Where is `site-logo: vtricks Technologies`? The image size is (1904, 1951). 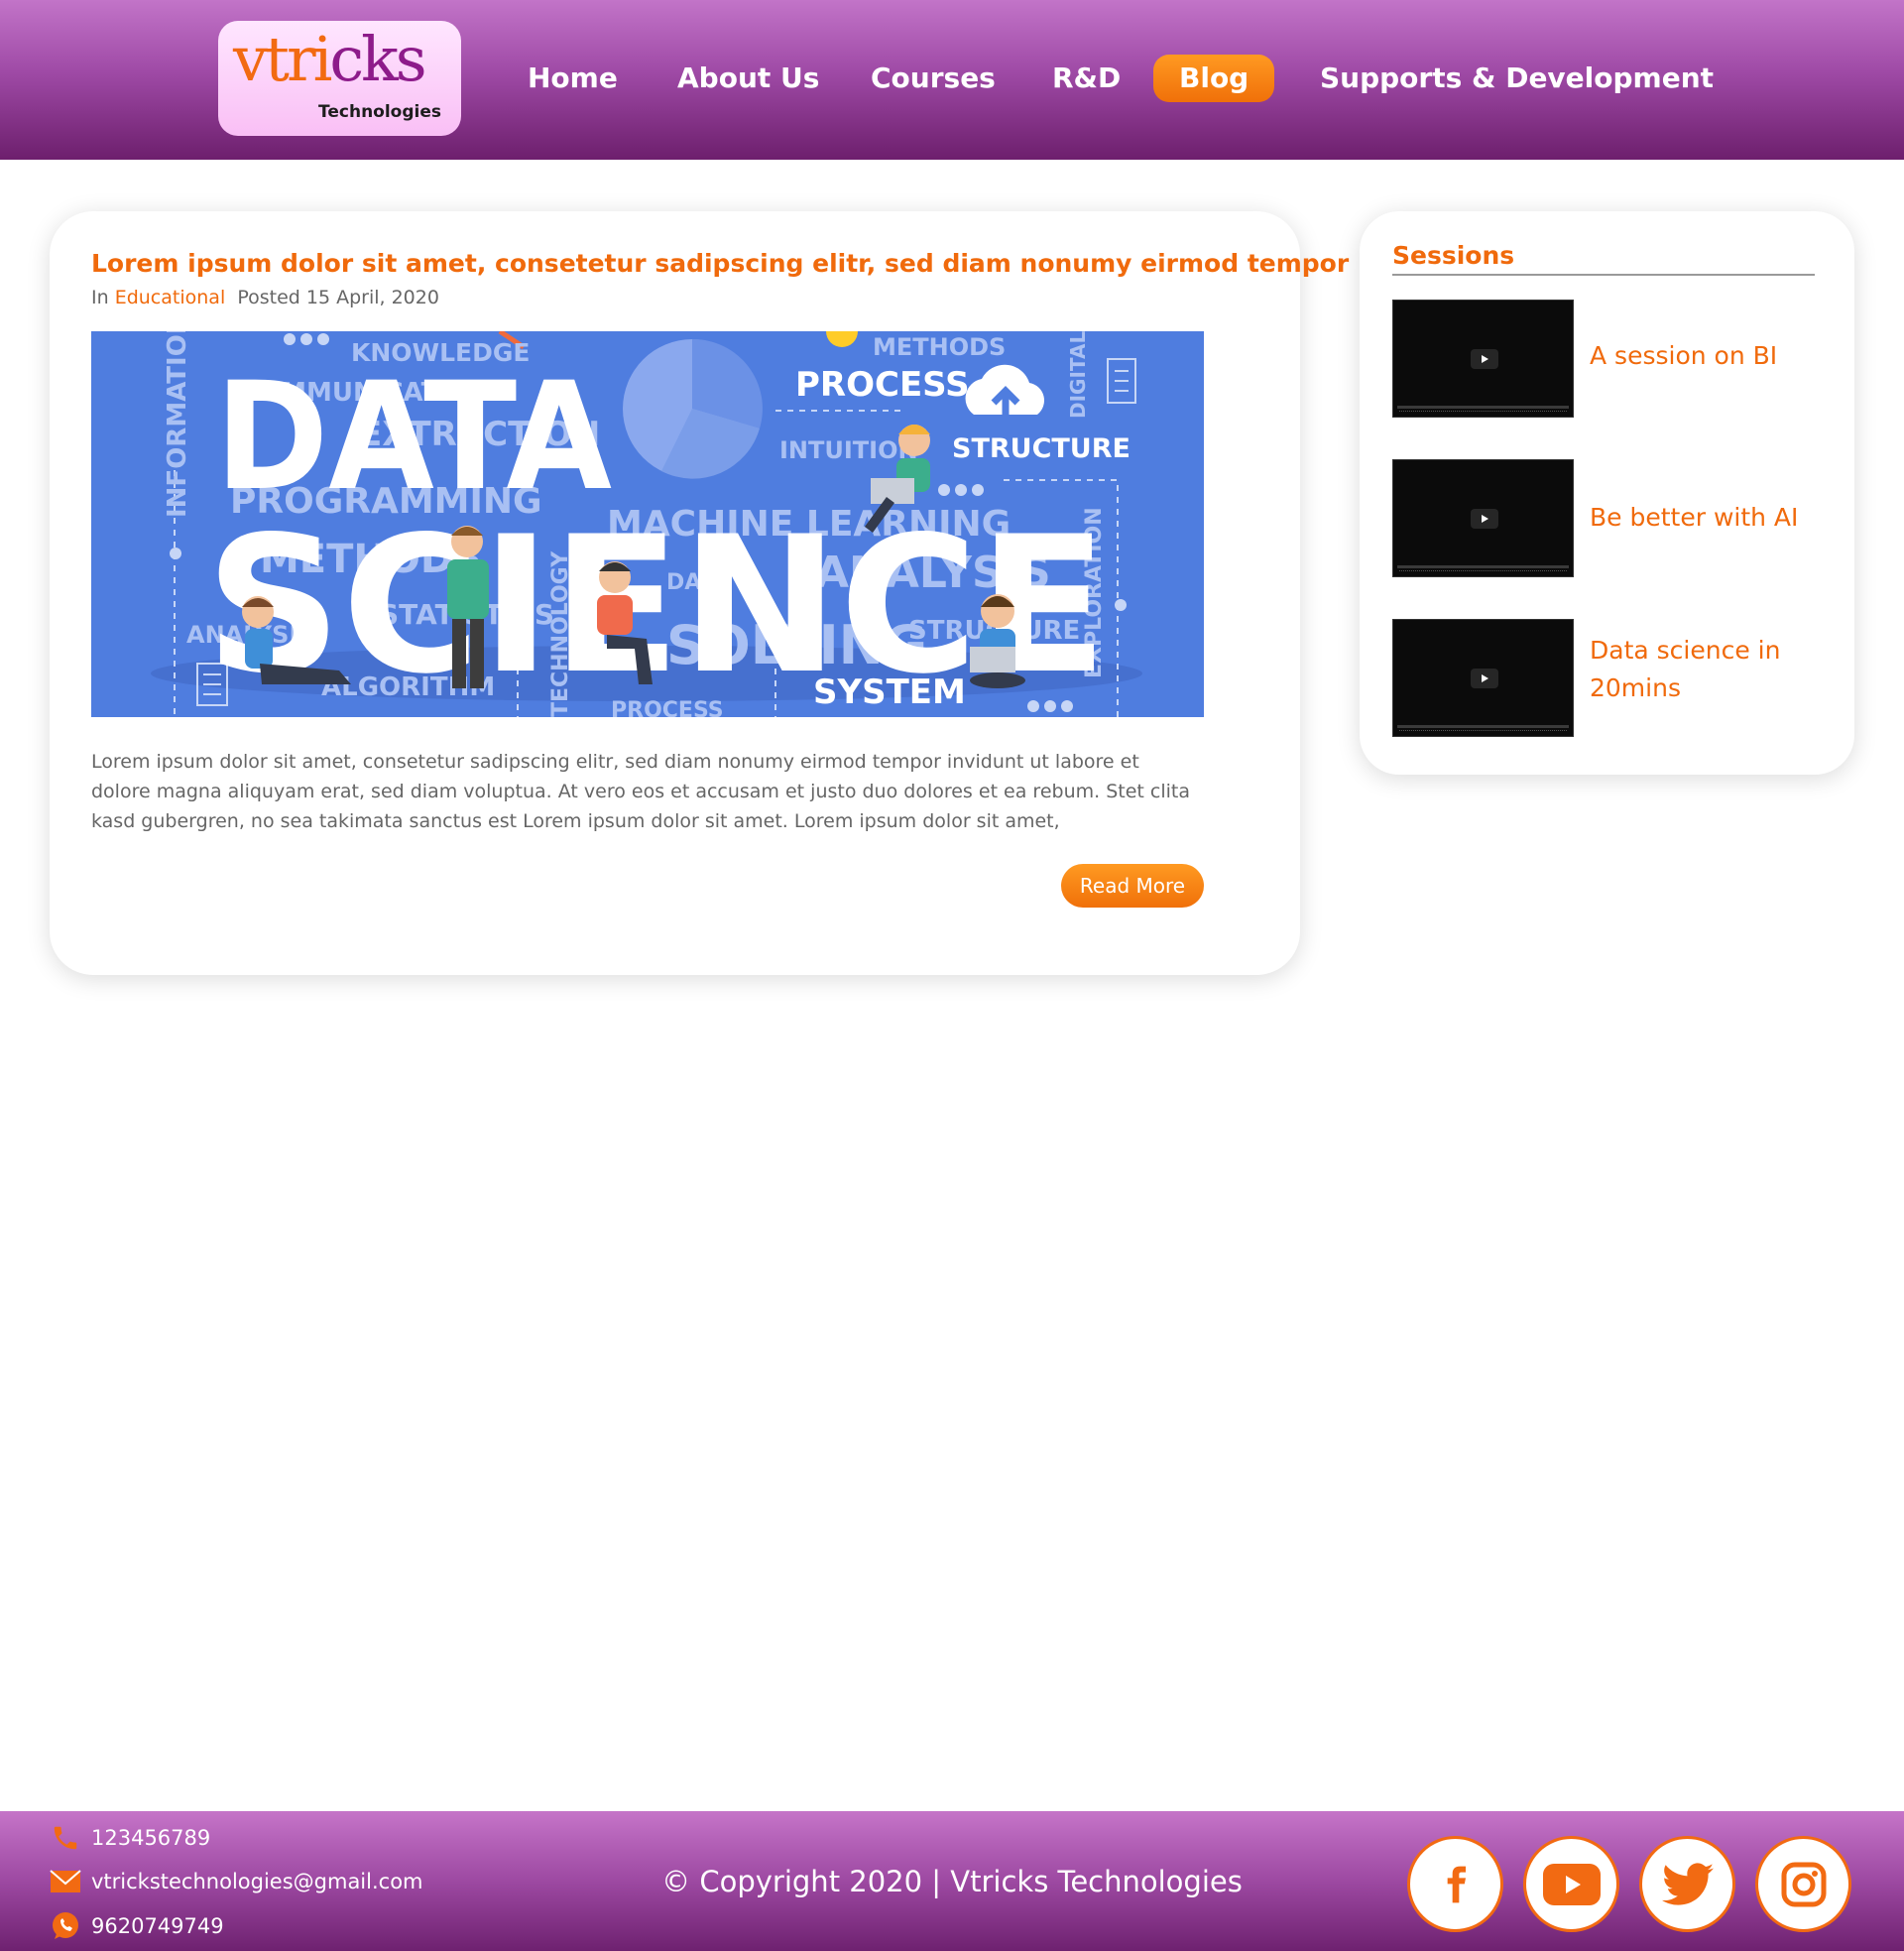
site-logo: vtricks Technologies is located at coordinates (339, 78).